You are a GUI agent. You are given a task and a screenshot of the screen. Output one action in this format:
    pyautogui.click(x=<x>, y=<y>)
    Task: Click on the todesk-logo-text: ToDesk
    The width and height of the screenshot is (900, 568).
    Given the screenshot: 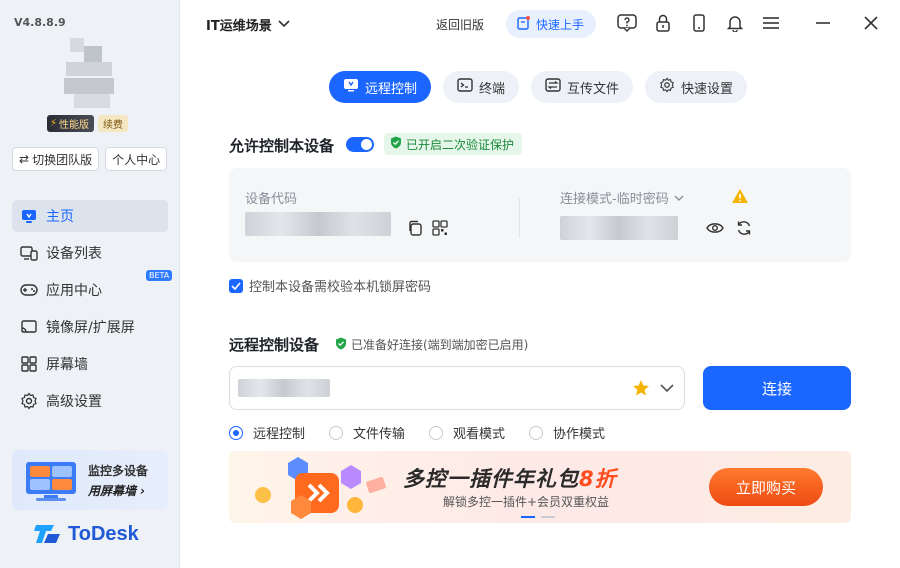 What is the action you would take?
    pyautogui.click(x=103, y=533)
    